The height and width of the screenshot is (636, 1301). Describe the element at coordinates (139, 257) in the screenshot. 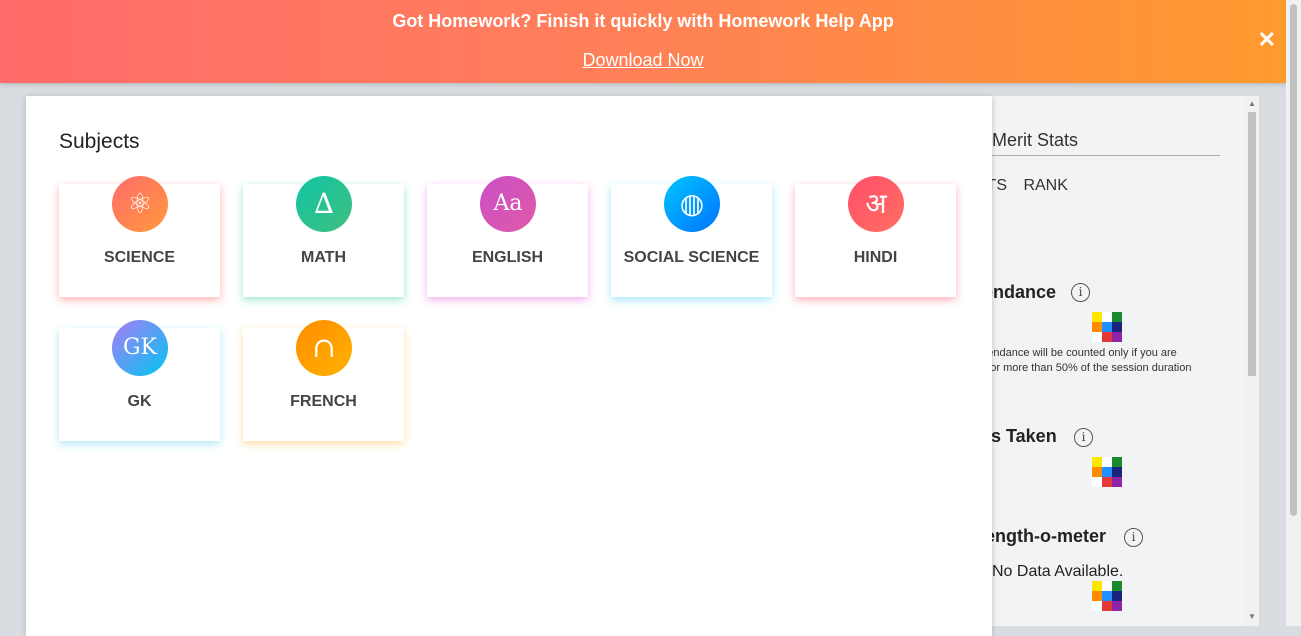

I see `subject-label: SCIENCE` at that location.